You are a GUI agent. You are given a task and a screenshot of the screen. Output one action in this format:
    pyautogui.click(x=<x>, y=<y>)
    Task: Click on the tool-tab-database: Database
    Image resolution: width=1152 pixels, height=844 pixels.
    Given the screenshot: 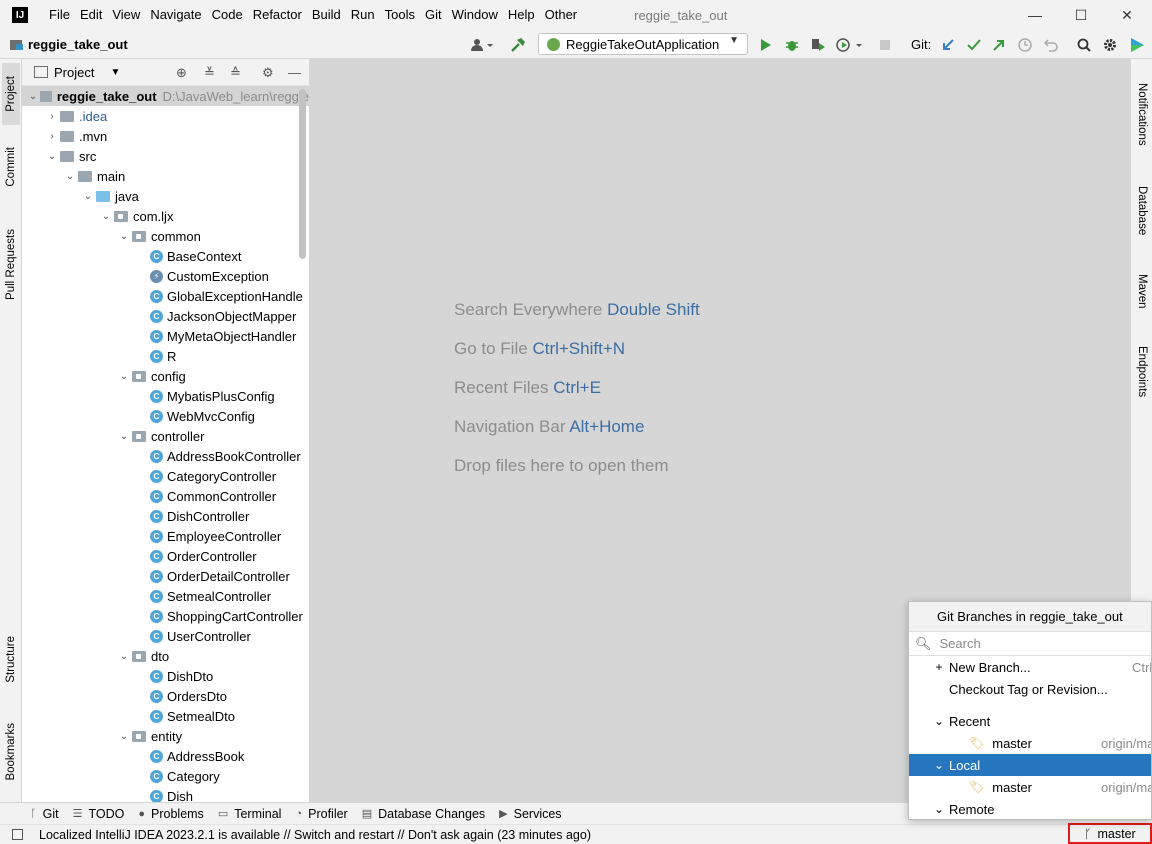 What is the action you would take?
    pyautogui.click(x=1142, y=211)
    